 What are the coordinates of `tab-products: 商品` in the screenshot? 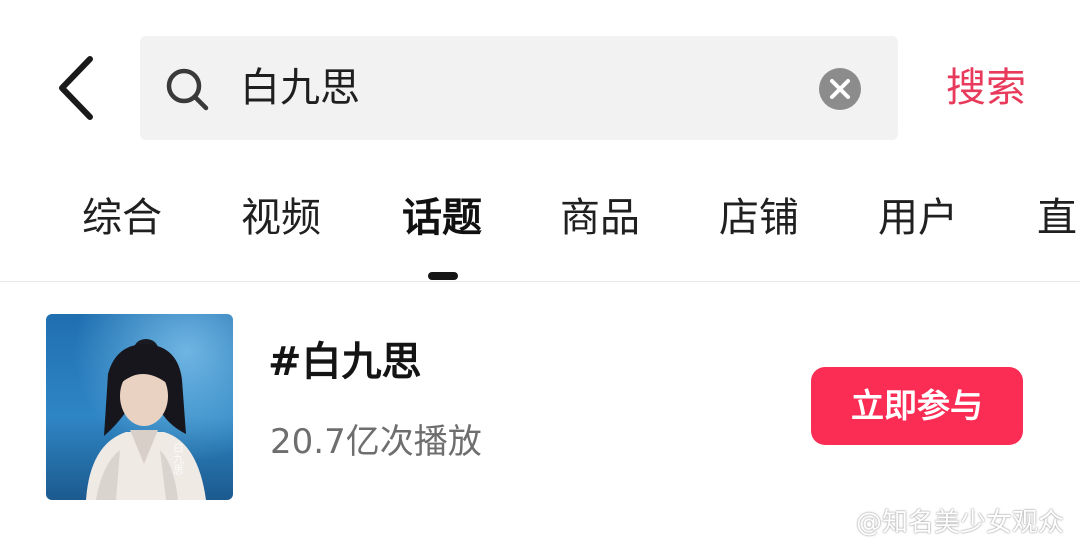 It's located at (600, 218).